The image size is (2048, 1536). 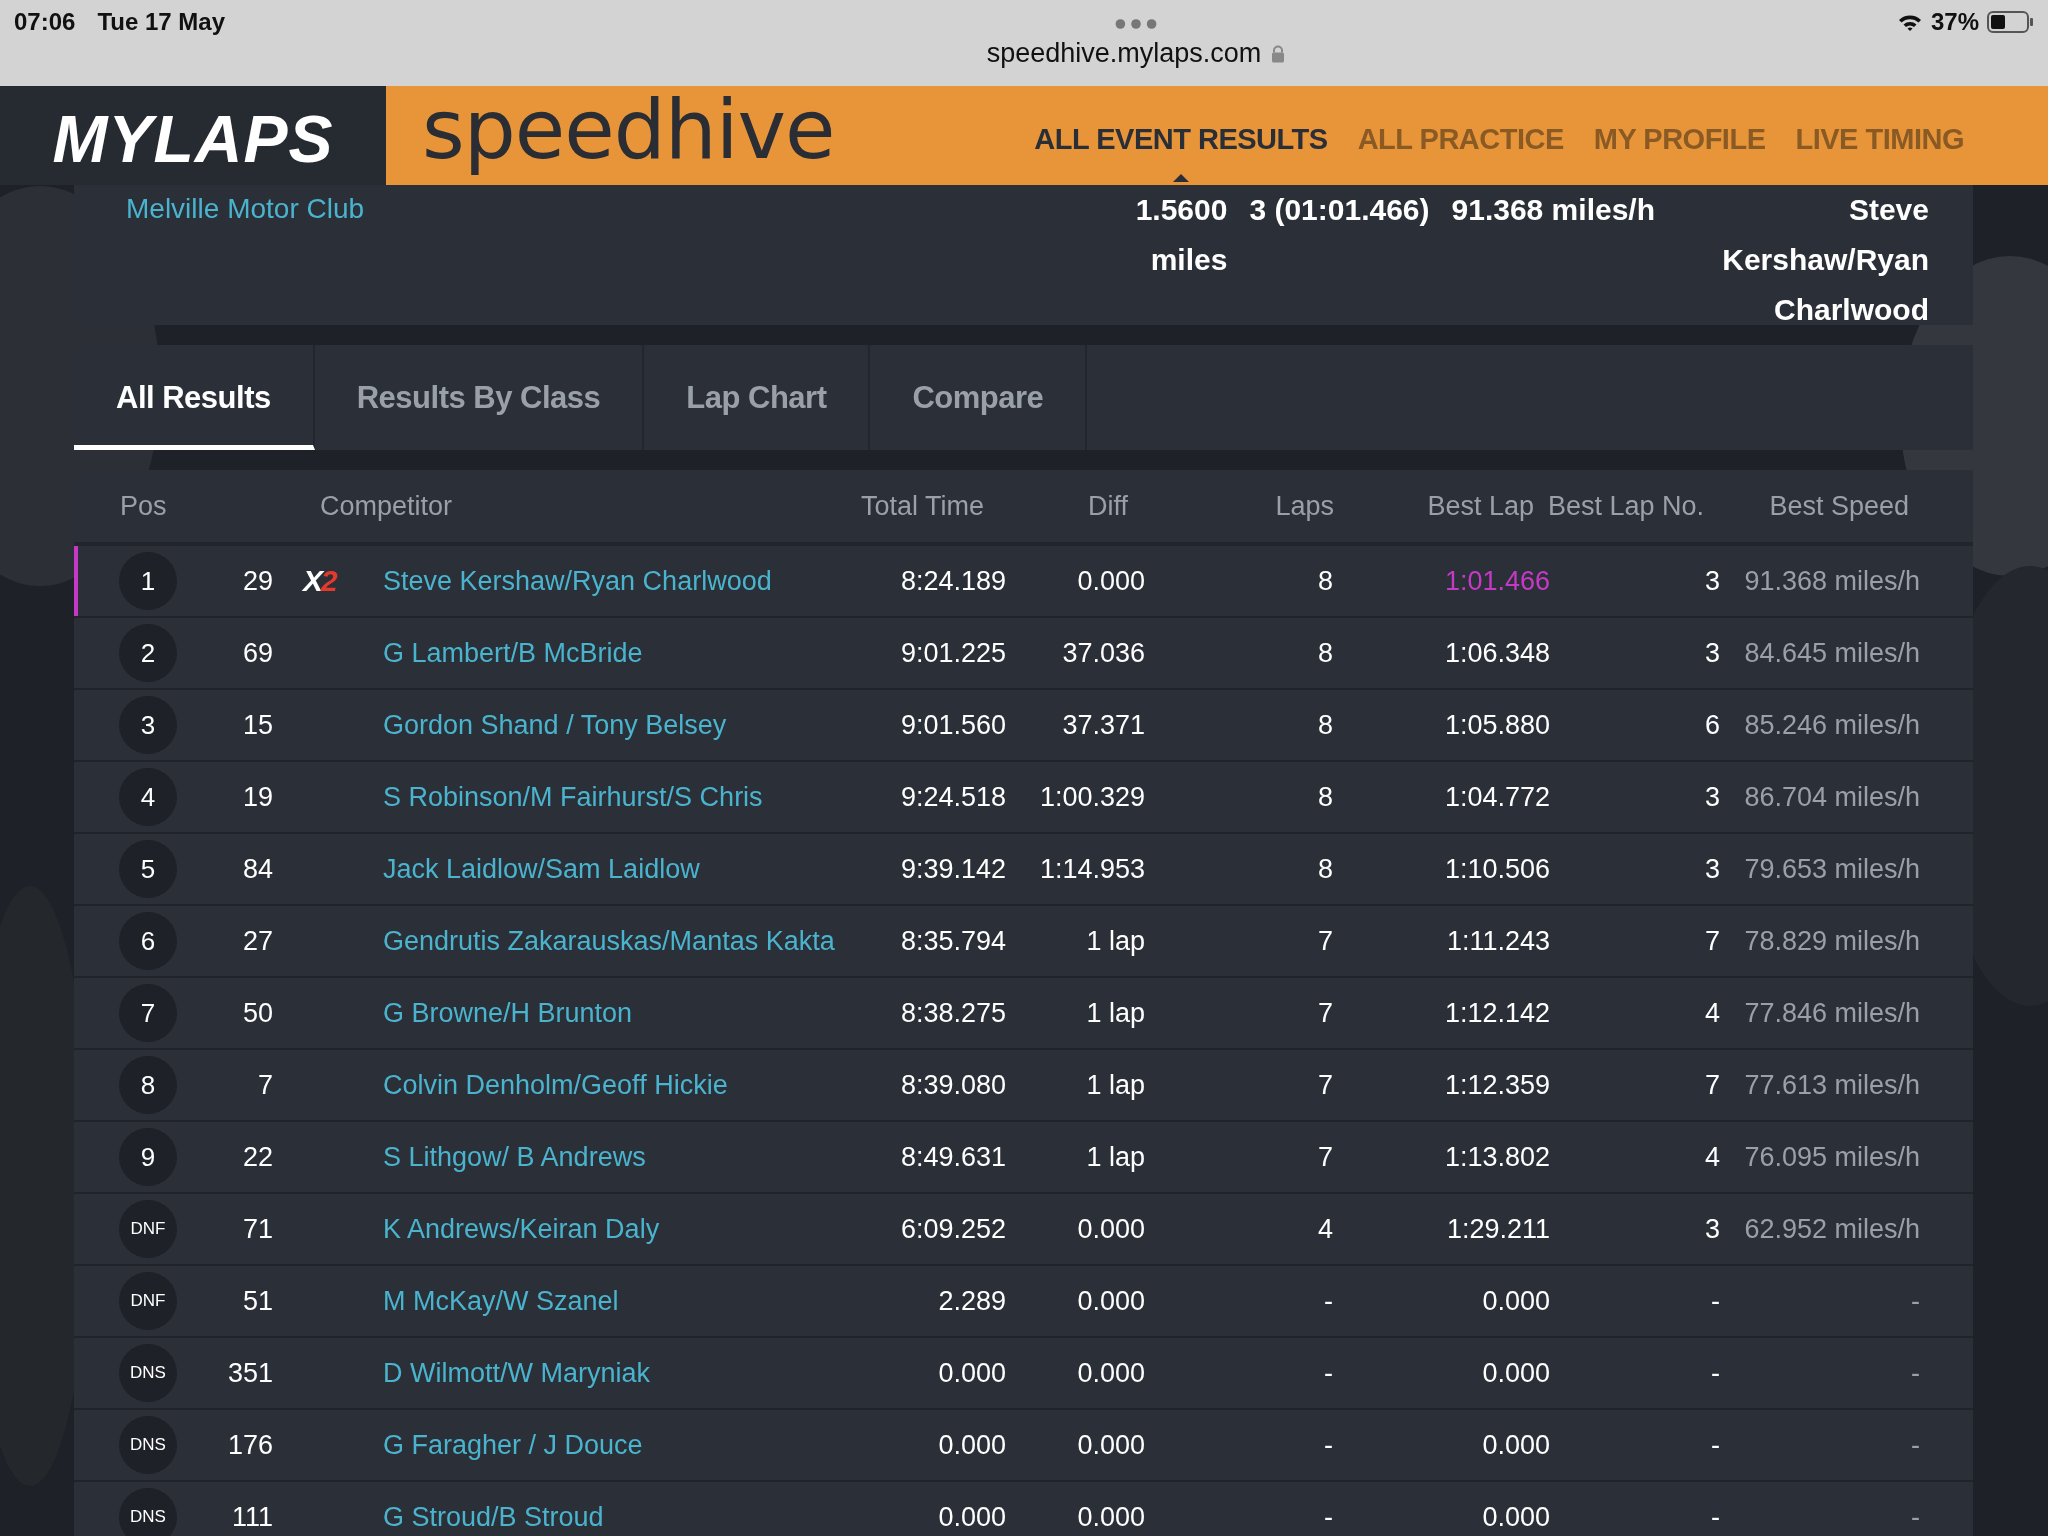 I want to click on car-number: 176, so click(x=249, y=1445).